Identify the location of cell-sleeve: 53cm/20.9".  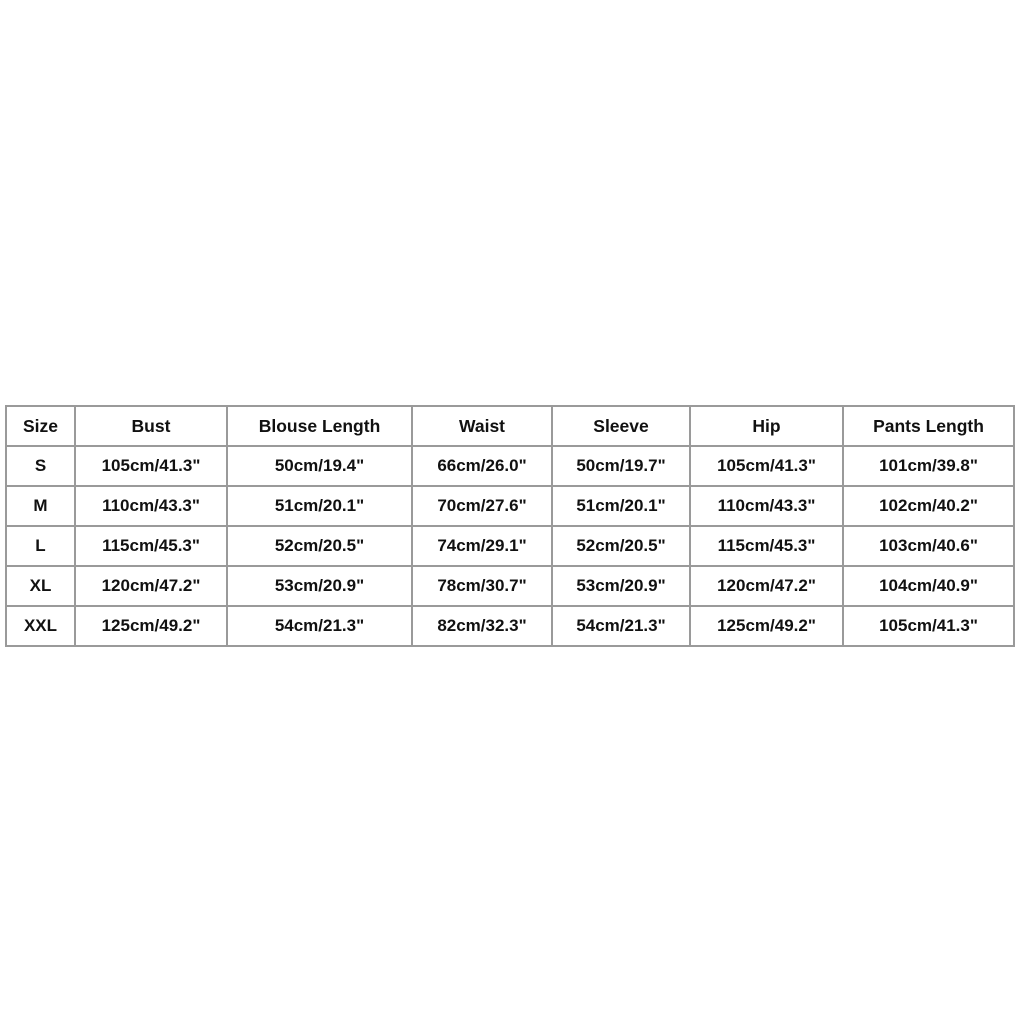
(621, 586).